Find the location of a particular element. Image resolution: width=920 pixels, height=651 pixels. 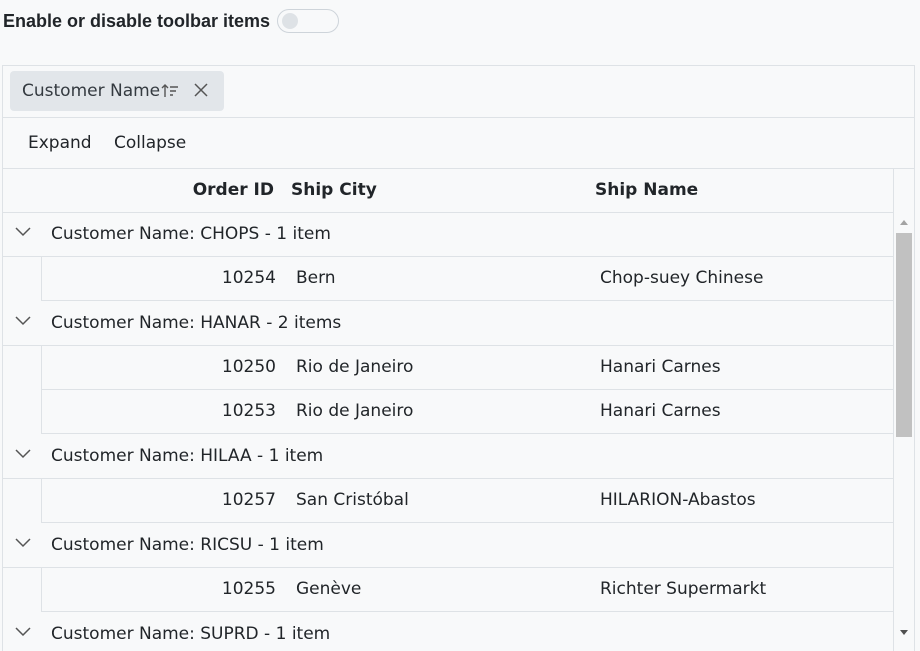

cell-ship-name: HILARION-Abastos is located at coordinates (678, 500).